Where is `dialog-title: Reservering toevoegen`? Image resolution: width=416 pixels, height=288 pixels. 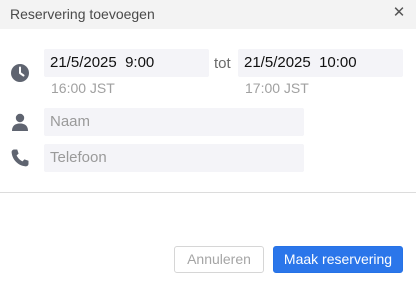
dialog-title: Reservering toevoegen is located at coordinates (82, 14).